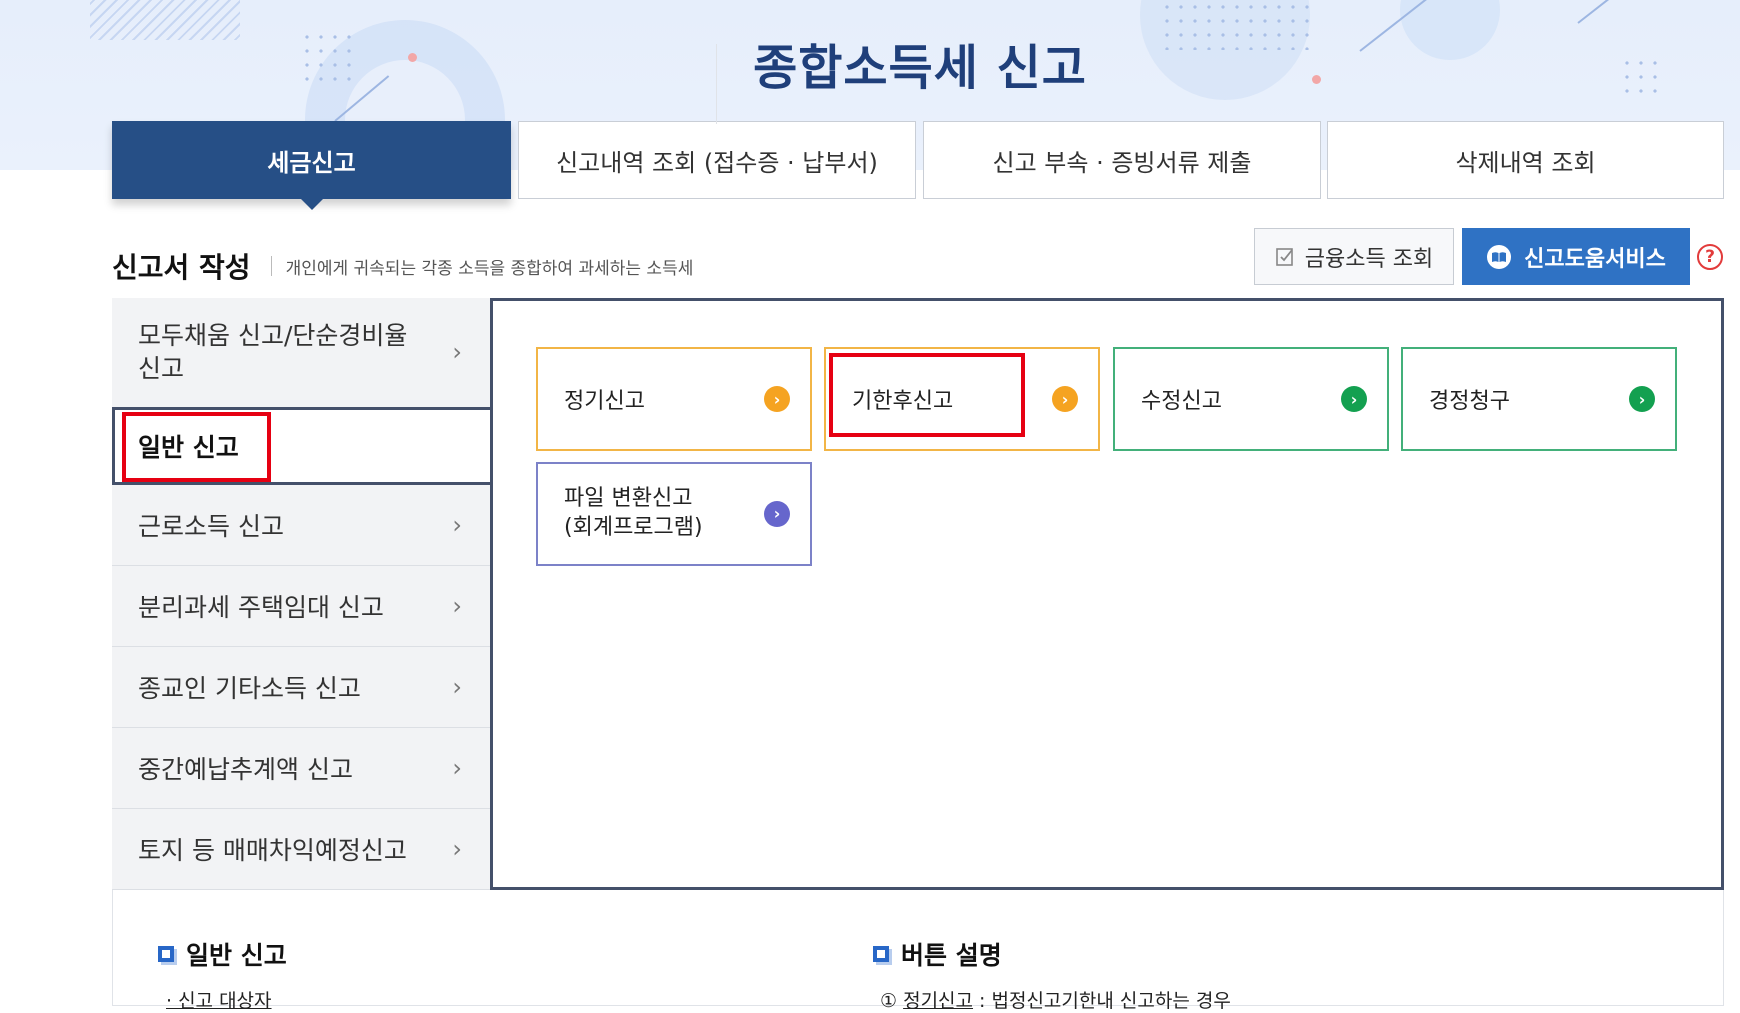 The image size is (1740, 1013). Describe the element at coordinates (181, 267) in the screenshot. I see `section-title: 신고서 작성` at that location.